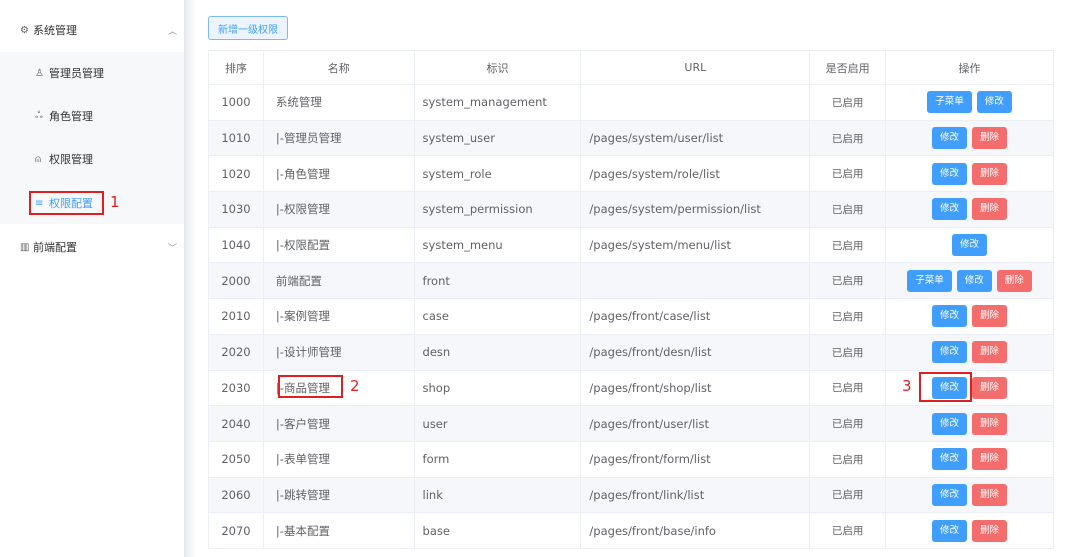 This screenshot has height=557, width=1066. What do you see at coordinates (695, 459) in the screenshot?
I see `cell-url: /pages/front/form/list` at bounding box center [695, 459].